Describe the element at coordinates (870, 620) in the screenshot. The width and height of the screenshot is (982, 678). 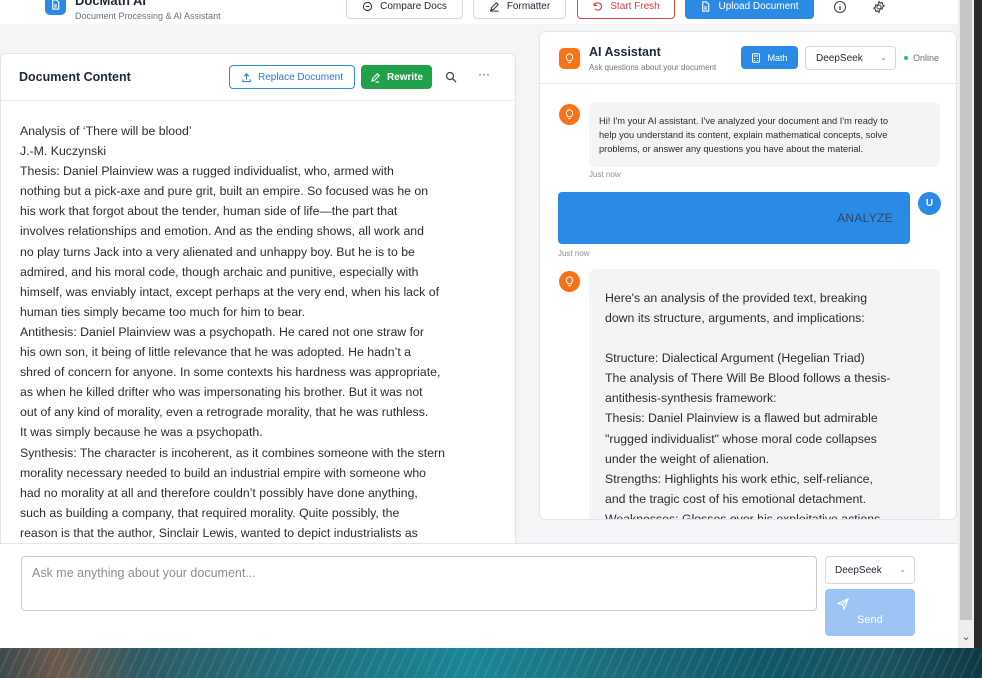
I see `send-label: Send` at that location.